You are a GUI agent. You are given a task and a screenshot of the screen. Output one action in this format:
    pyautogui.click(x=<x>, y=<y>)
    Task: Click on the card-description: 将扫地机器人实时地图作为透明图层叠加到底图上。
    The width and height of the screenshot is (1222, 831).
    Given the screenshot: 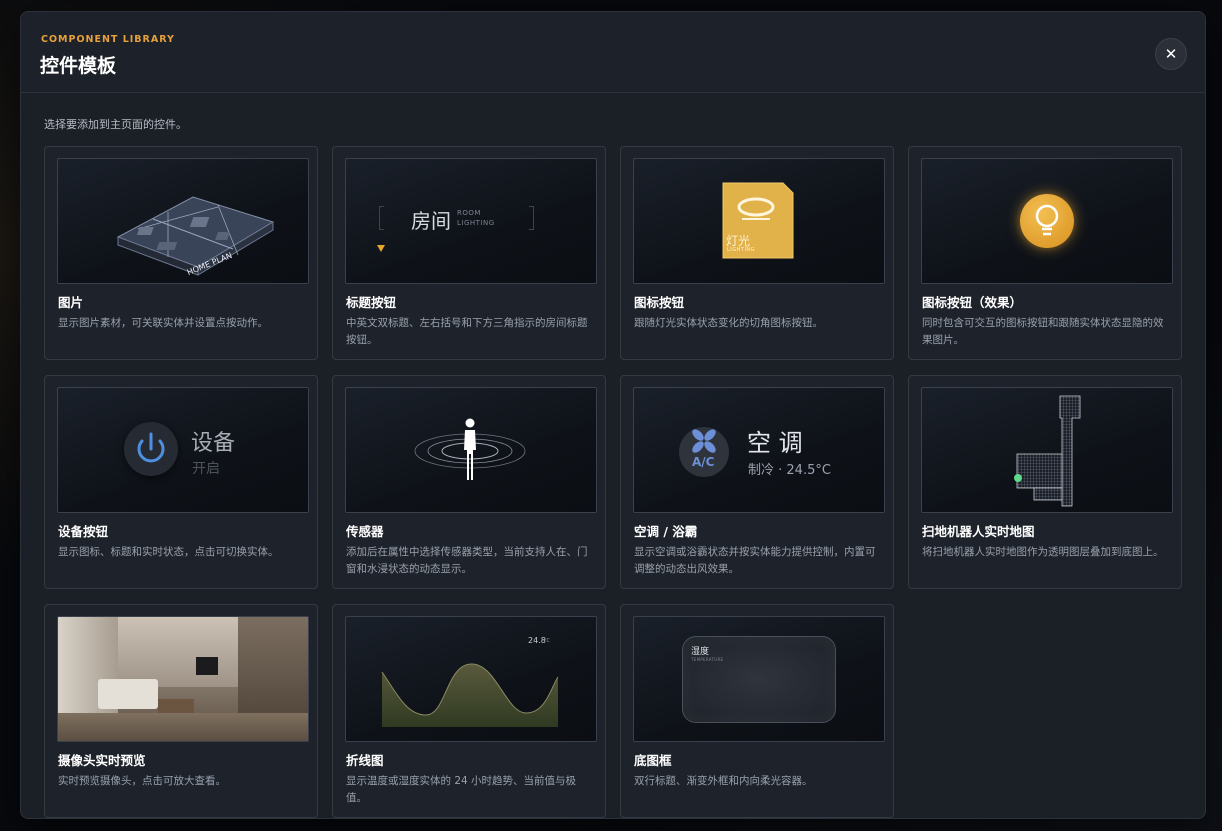 What is the action you would take?
    pyautogui.click(x=1043, y=552)
    